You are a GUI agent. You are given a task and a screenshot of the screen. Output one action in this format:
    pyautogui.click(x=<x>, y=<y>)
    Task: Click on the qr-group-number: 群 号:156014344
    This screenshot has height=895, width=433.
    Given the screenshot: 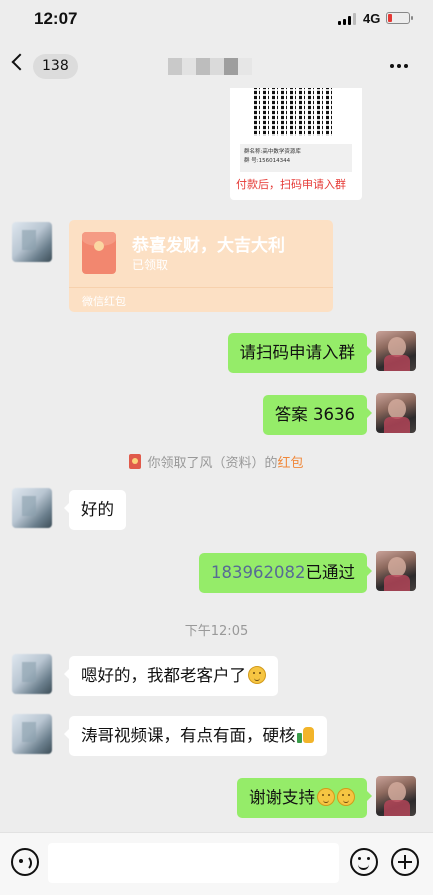 What is the action you would take?
    pyautogui.click(x=267, y=161)
    